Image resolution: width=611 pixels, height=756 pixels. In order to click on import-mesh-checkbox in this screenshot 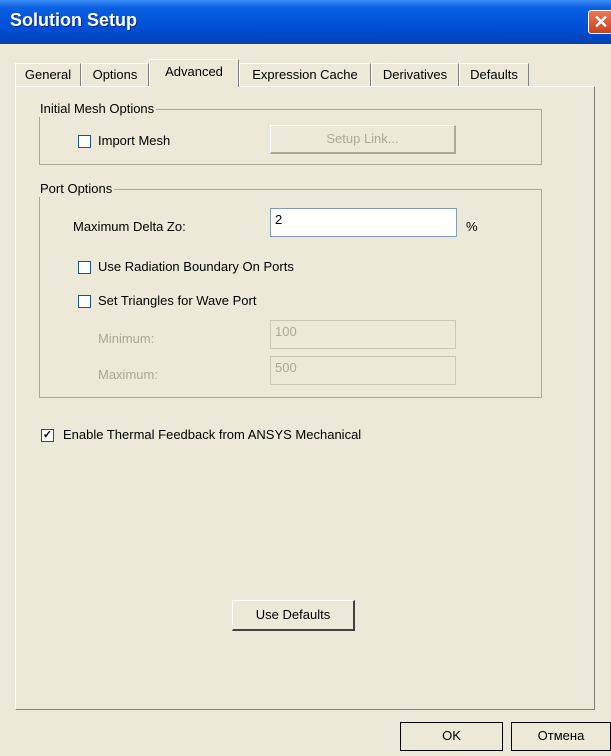, I will do `click(84, 141)`.